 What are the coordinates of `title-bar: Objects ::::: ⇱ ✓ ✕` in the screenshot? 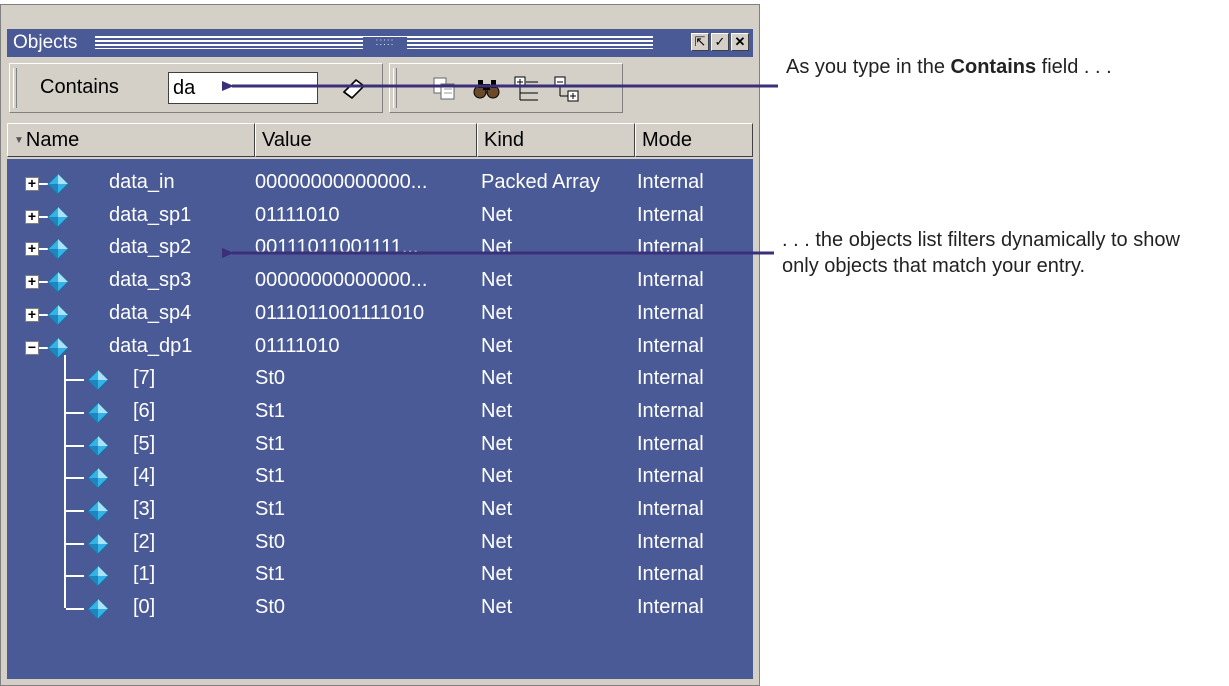 It's located at (380, 43).